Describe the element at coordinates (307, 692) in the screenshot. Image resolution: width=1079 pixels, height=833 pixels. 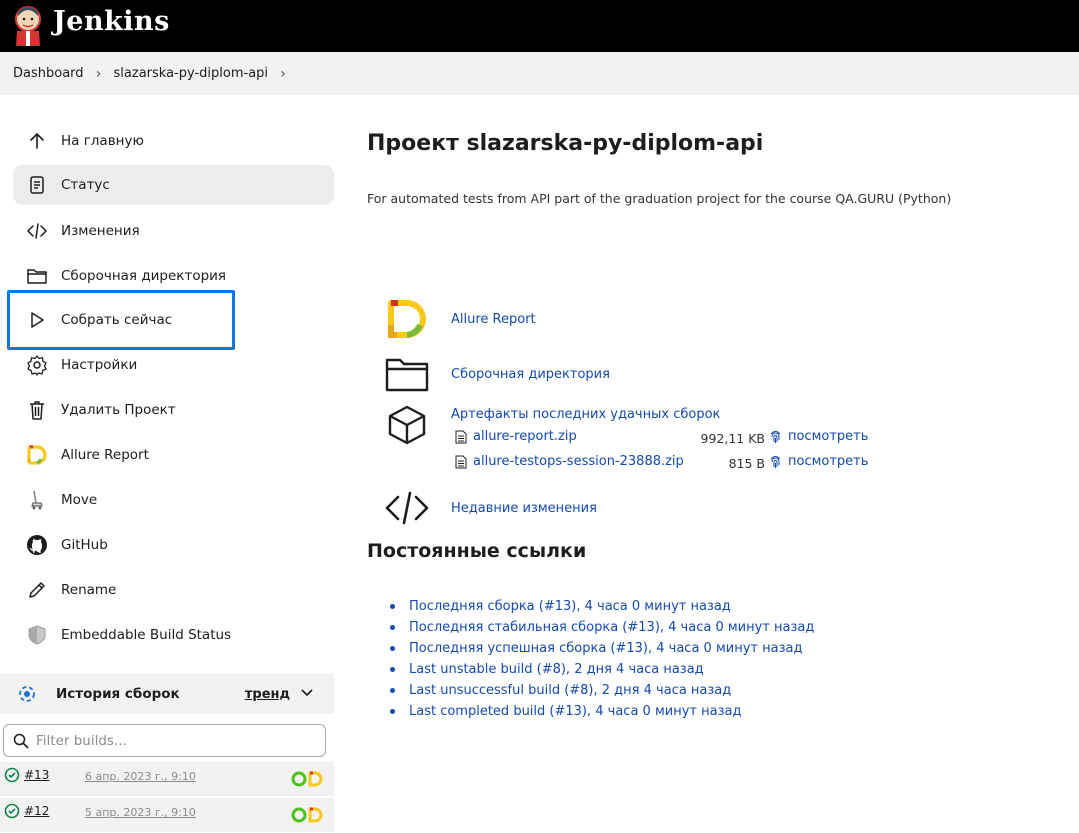
I see `chevron-down-icon` at that location.